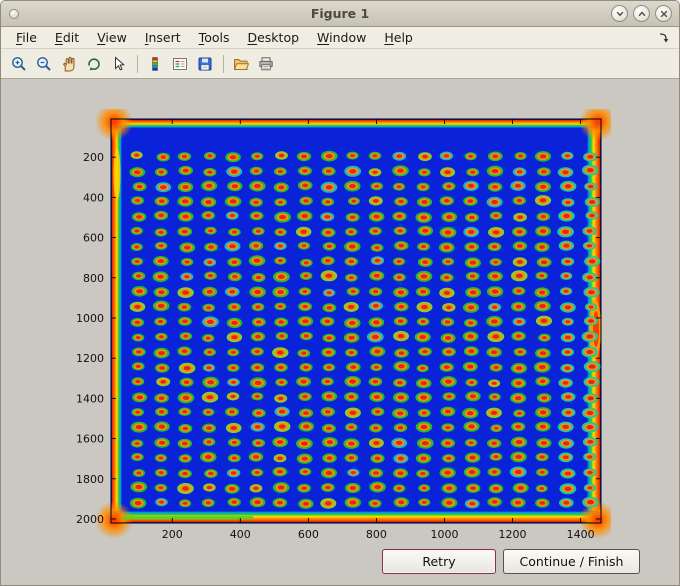  I want to click on menu-item-edit: Edit, so click(67, 38).